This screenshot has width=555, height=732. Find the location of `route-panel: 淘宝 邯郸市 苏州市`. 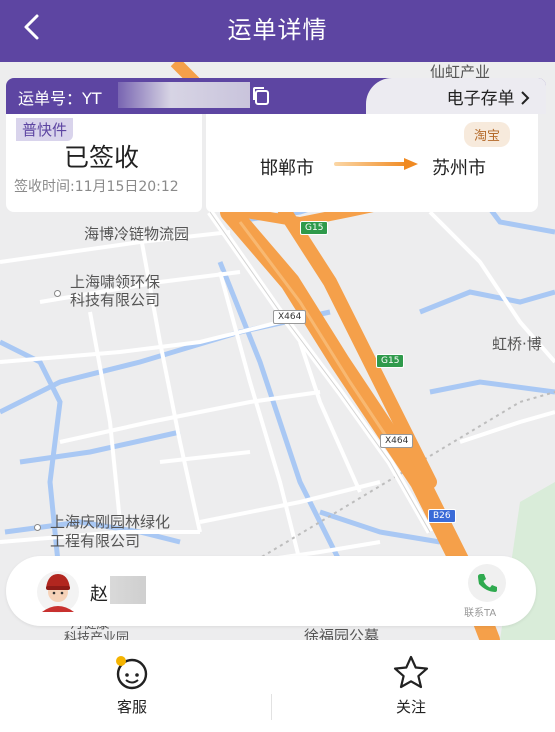

route-panel: 淘宝 邯郸市 苏州市 is located at coordinates (372, 163).